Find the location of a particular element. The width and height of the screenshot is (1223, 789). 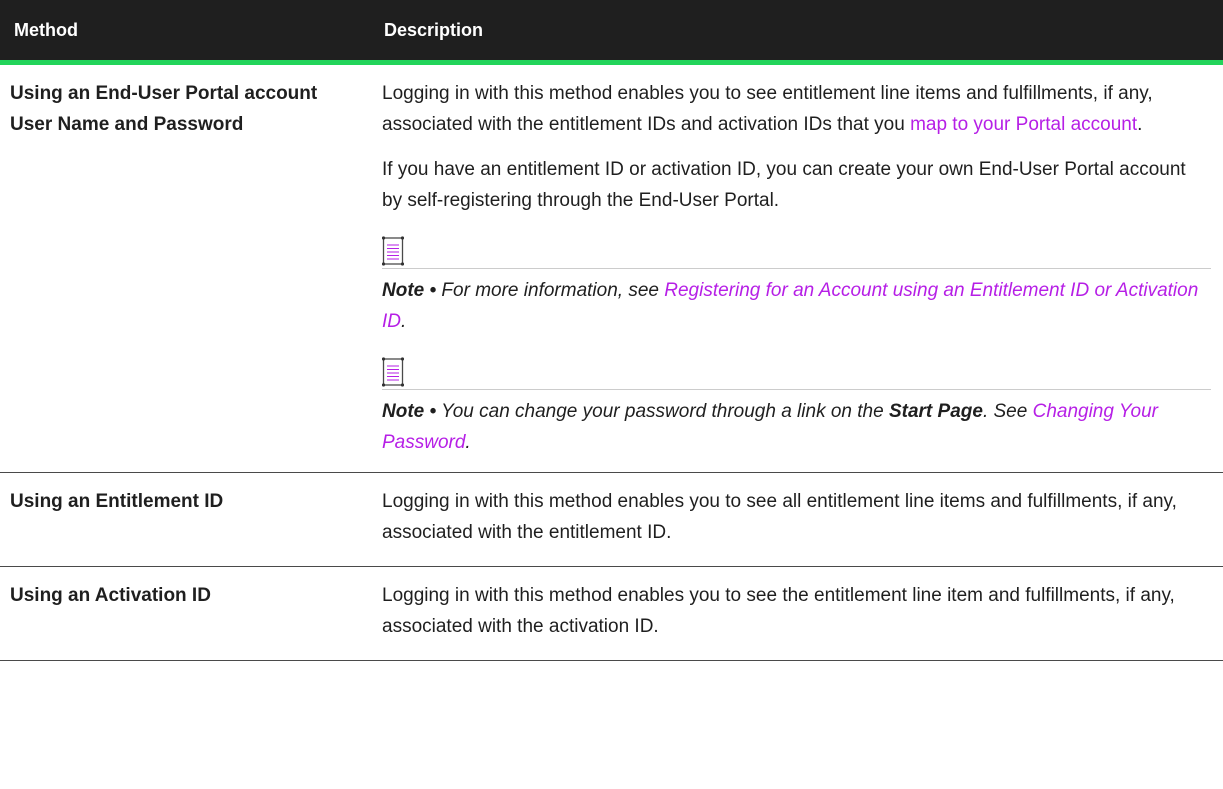

paragraph-text-end: . is located at coordinates (1140, 124).